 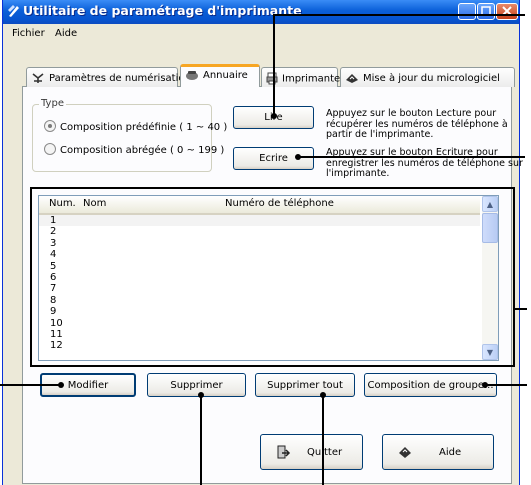 I want to click on tab-phonebook: Annuaire, so click(x=220, y=75).